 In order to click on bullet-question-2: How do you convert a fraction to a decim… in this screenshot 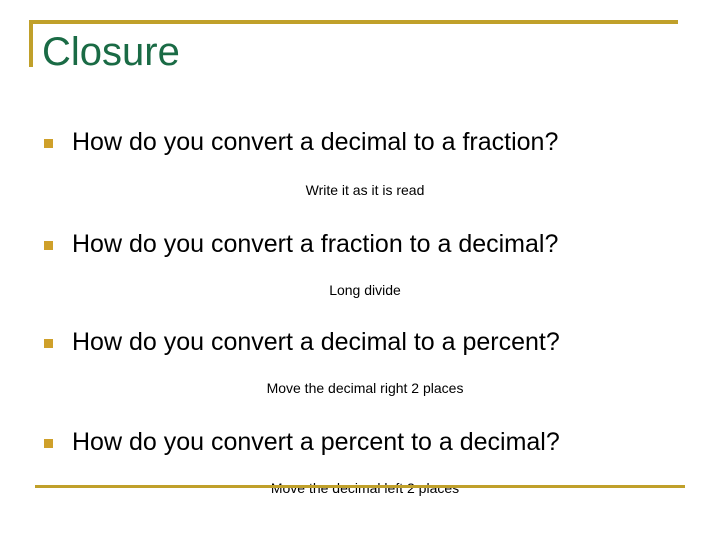, I will do `click(315, 244)`.